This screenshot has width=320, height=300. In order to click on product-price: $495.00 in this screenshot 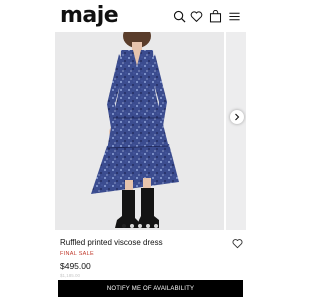, I will do `click(75, 266)`.